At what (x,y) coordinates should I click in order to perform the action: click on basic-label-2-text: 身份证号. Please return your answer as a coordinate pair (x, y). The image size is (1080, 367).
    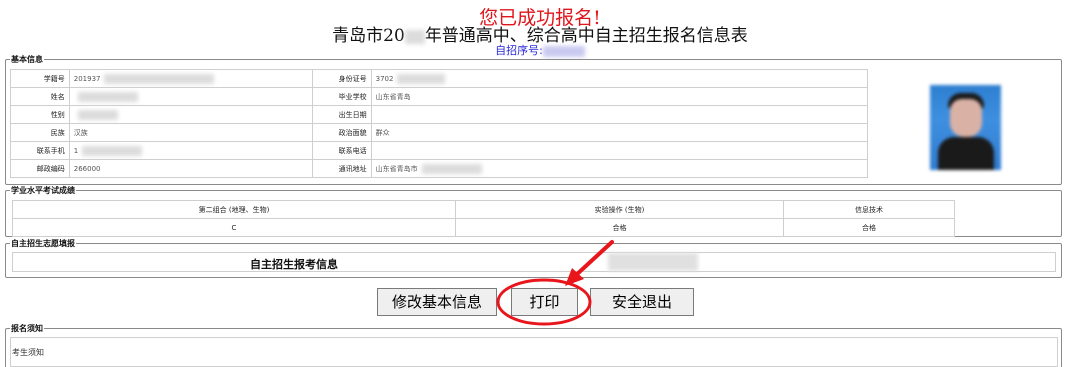
    Looking at the image, I should click on (352, 78).